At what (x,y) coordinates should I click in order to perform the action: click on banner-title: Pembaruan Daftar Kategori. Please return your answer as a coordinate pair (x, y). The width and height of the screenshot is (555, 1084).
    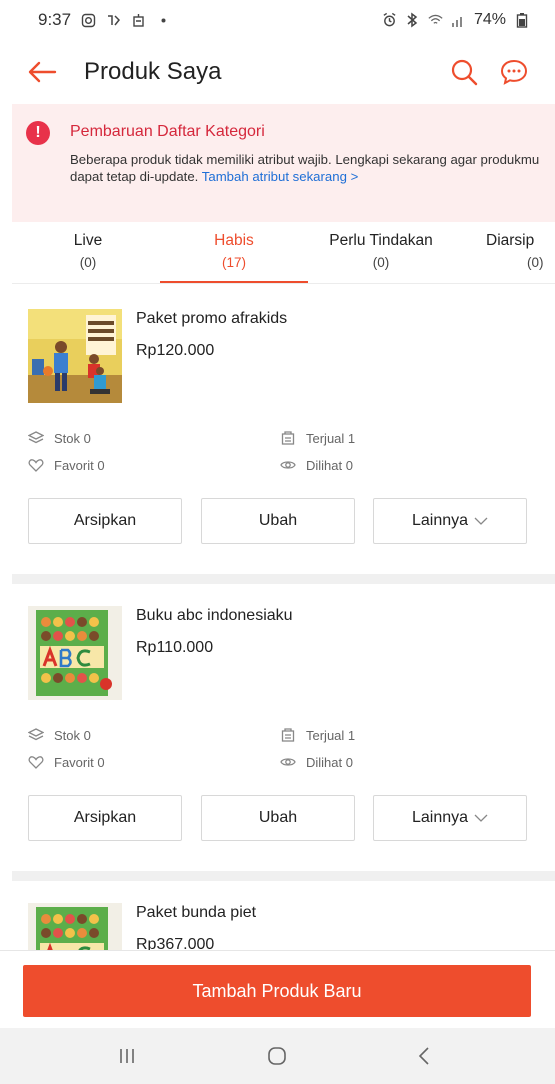
    Looking at the image, I should click on (167, 131).